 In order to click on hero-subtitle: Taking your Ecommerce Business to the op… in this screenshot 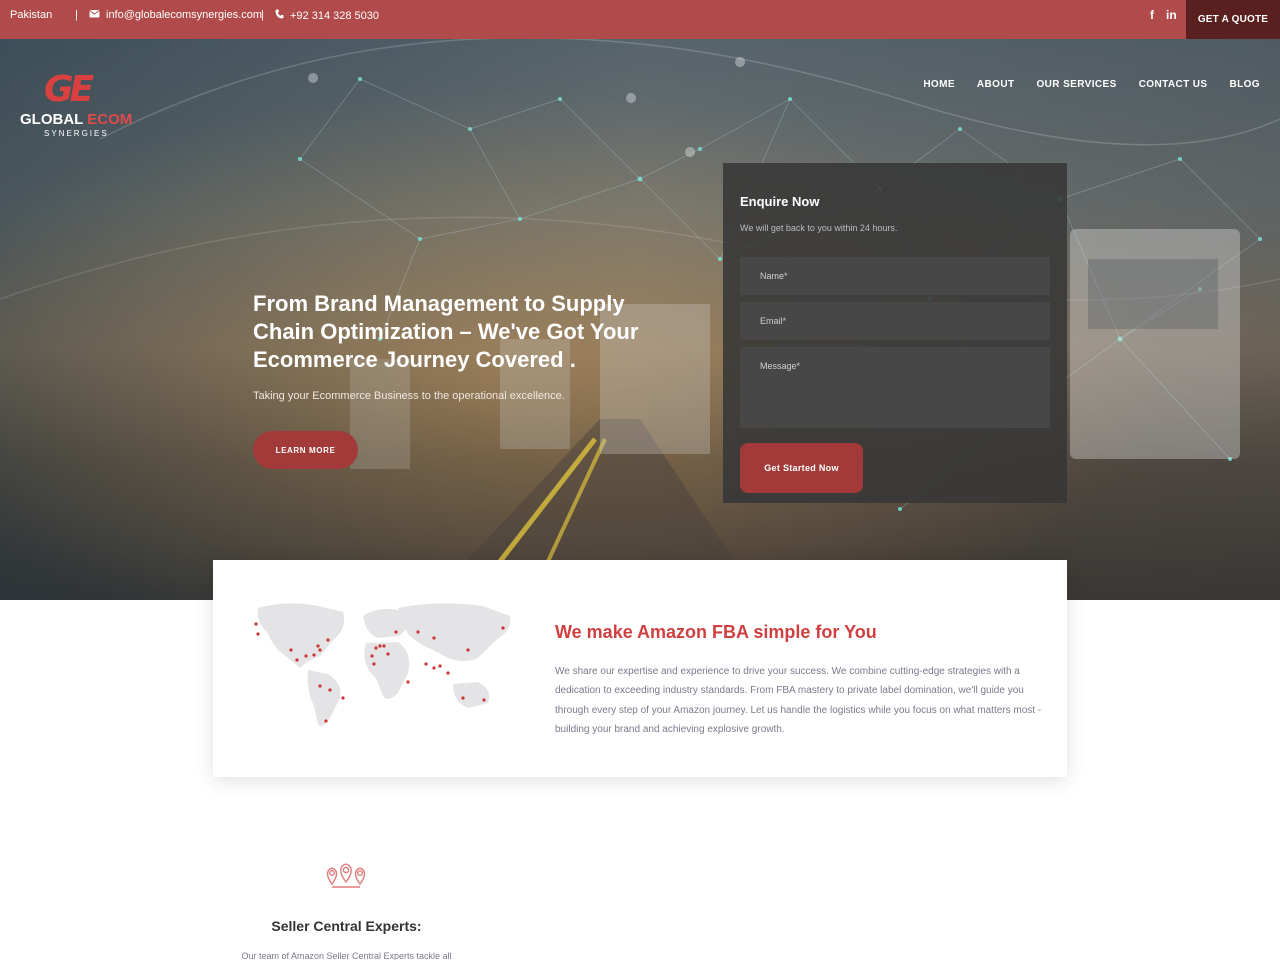, I will do `click(409, 396)`.